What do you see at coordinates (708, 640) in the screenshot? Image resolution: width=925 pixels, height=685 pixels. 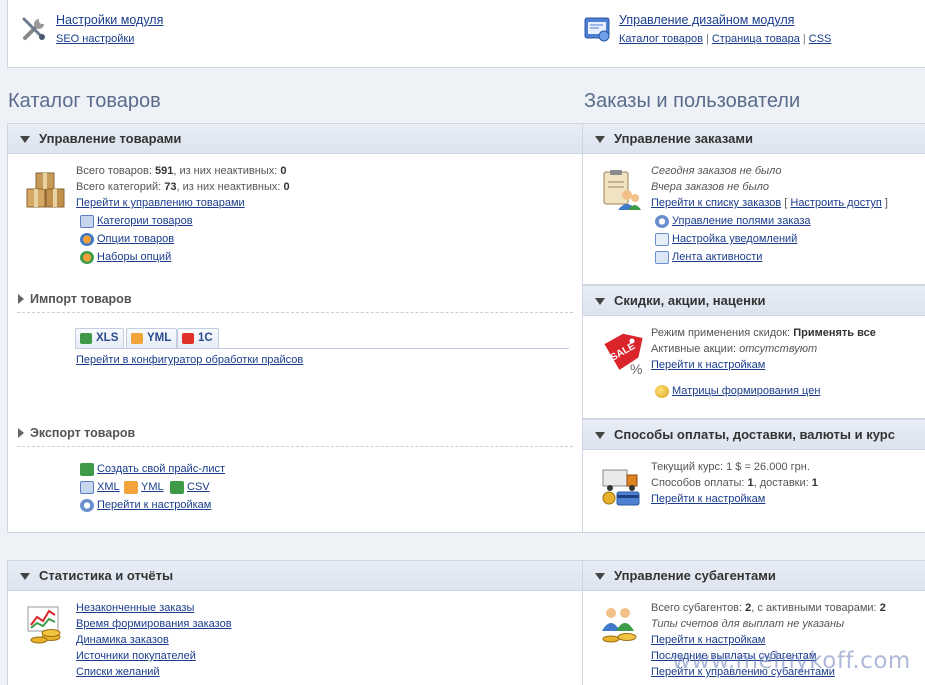 I see `subagents-settings-link: Перейти к настройкам` at bounding box center [708, 640].